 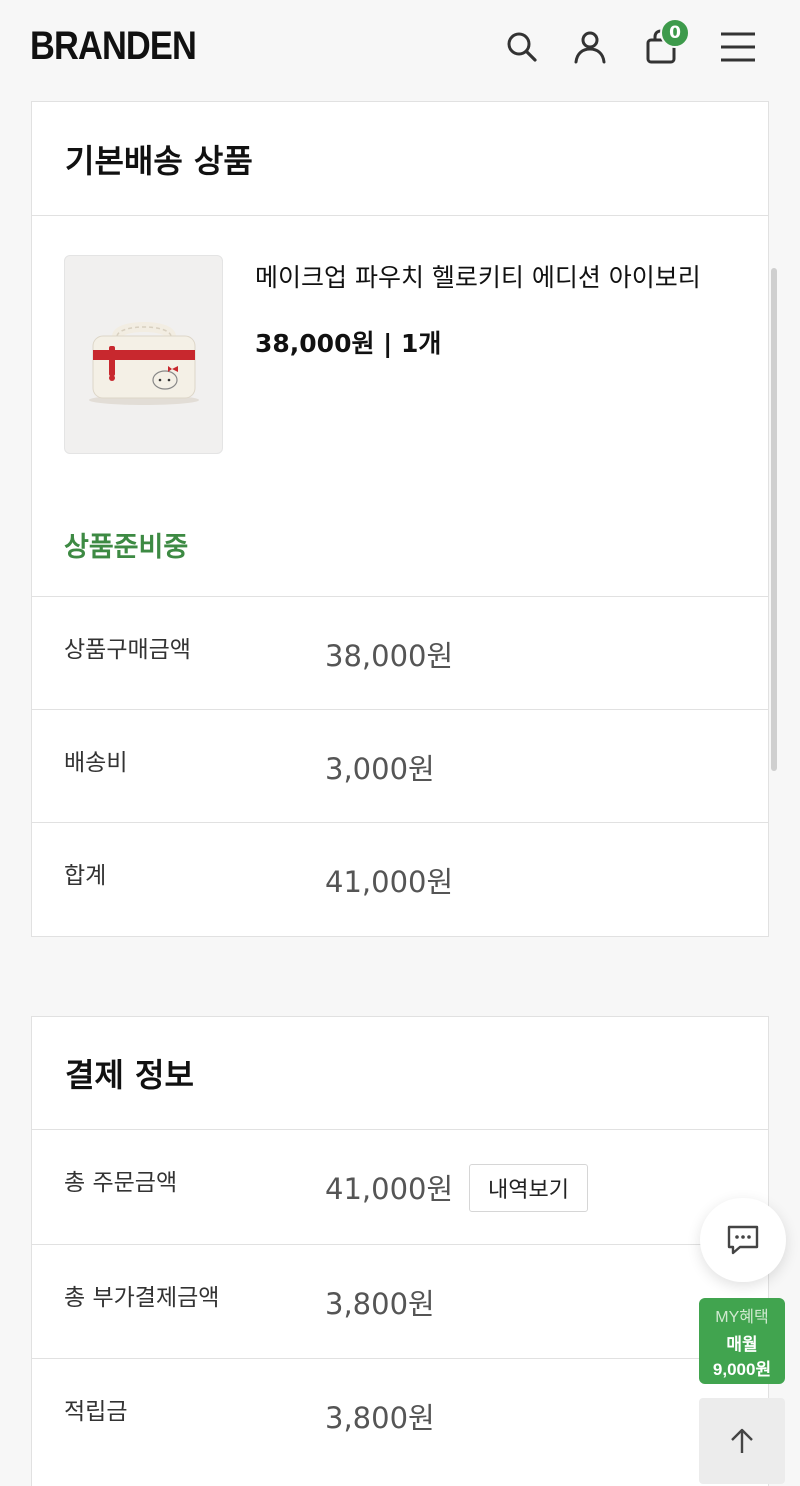 What do you see at coordinates (742, 1344) in the screenshot?
I see `my-benefit-line1: 매월` at bounding box center [742, 1344].